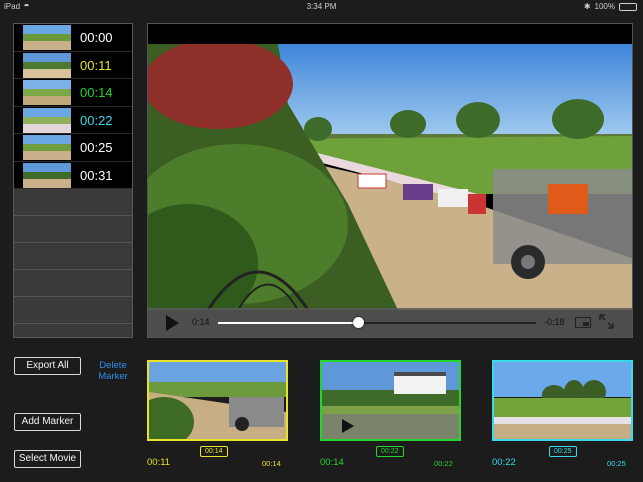  Describe the element at coordinates (332, 462) in the screenshot. I see `clip-start-time: 00:14` at that location.